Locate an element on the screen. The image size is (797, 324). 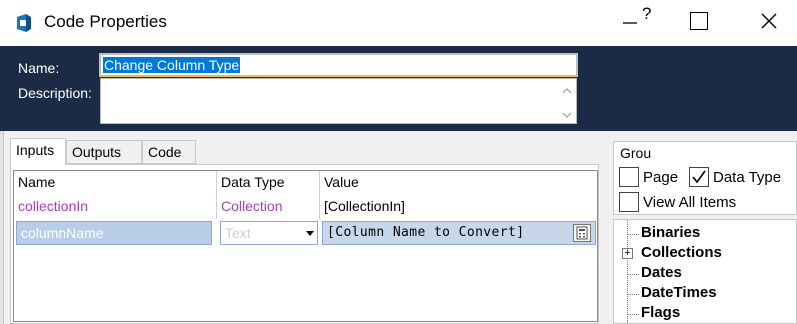
tree-item-datetimes: DateTimes is located at coordinates (679, 292).